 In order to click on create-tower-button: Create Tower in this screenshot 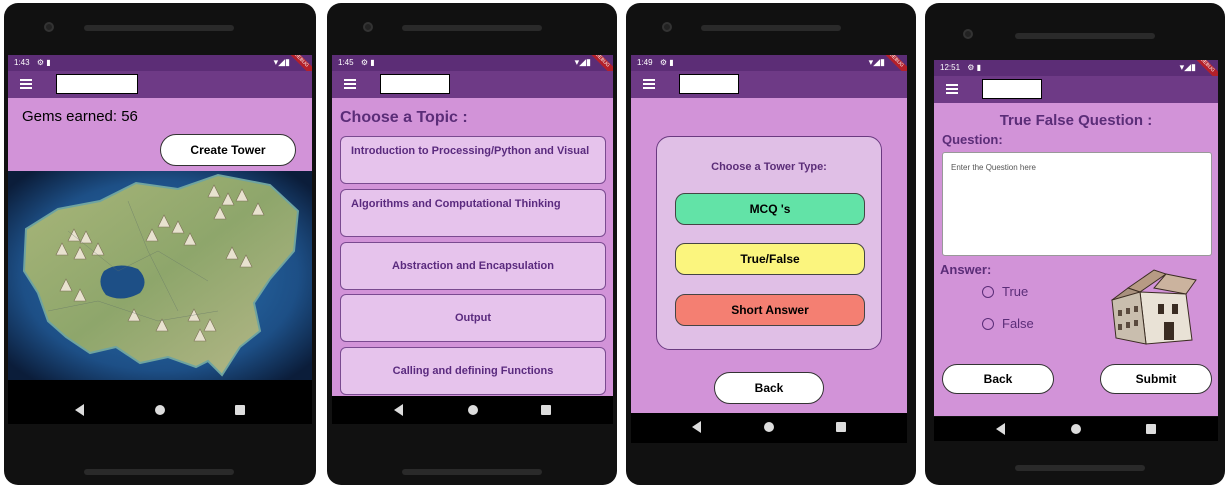, I will do `click(228, 150)`.